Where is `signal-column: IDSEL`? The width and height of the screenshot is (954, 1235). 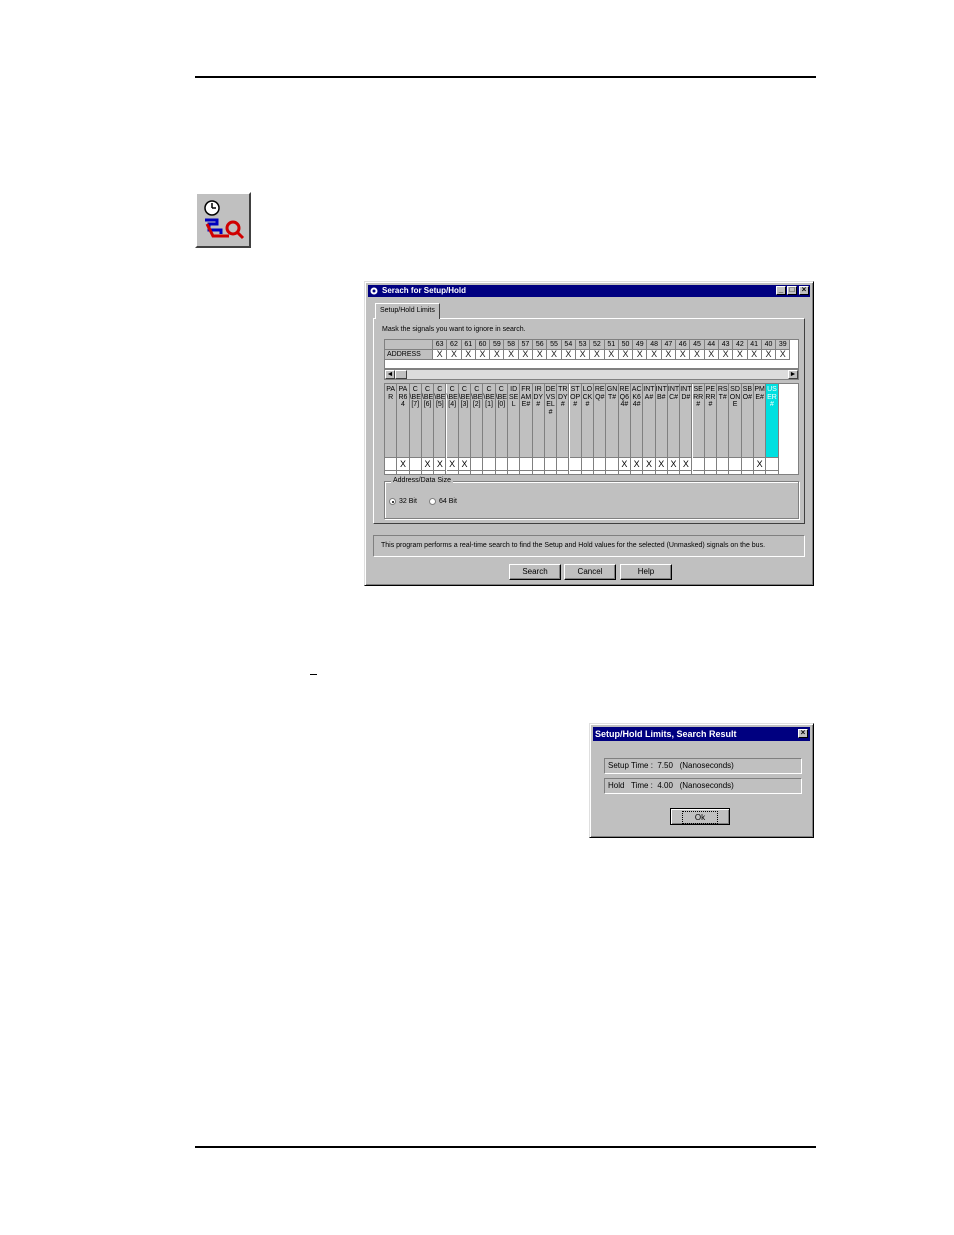
signal-column: IDSEL is located at coordinates (514, 429).